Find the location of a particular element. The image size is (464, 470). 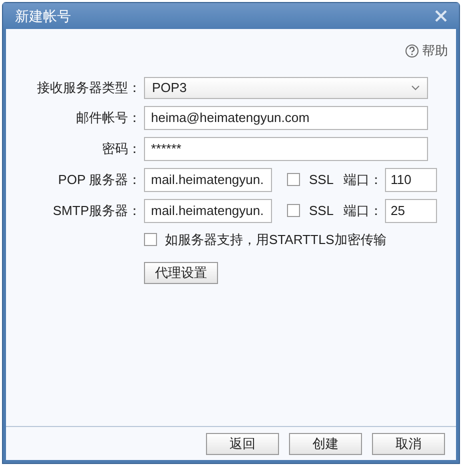

field-label: 接收服务器类型： is located at coordinates (88, 87).